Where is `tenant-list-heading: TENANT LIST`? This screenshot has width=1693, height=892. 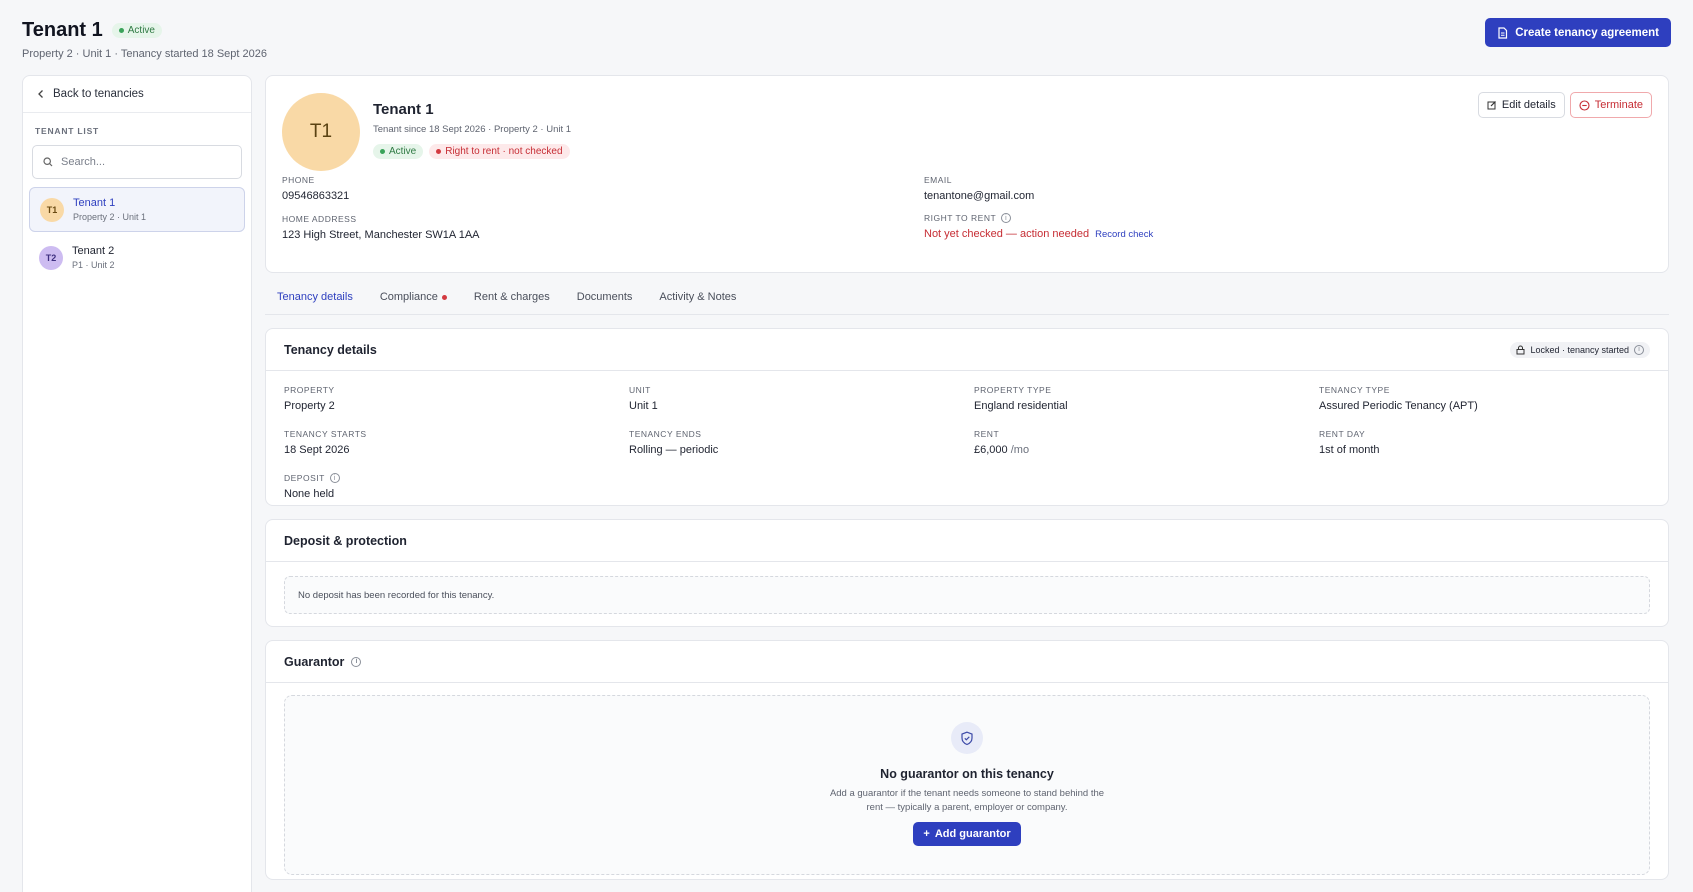
tenant-list-heading: TENANT LIST is located at coordinates (67, 131).